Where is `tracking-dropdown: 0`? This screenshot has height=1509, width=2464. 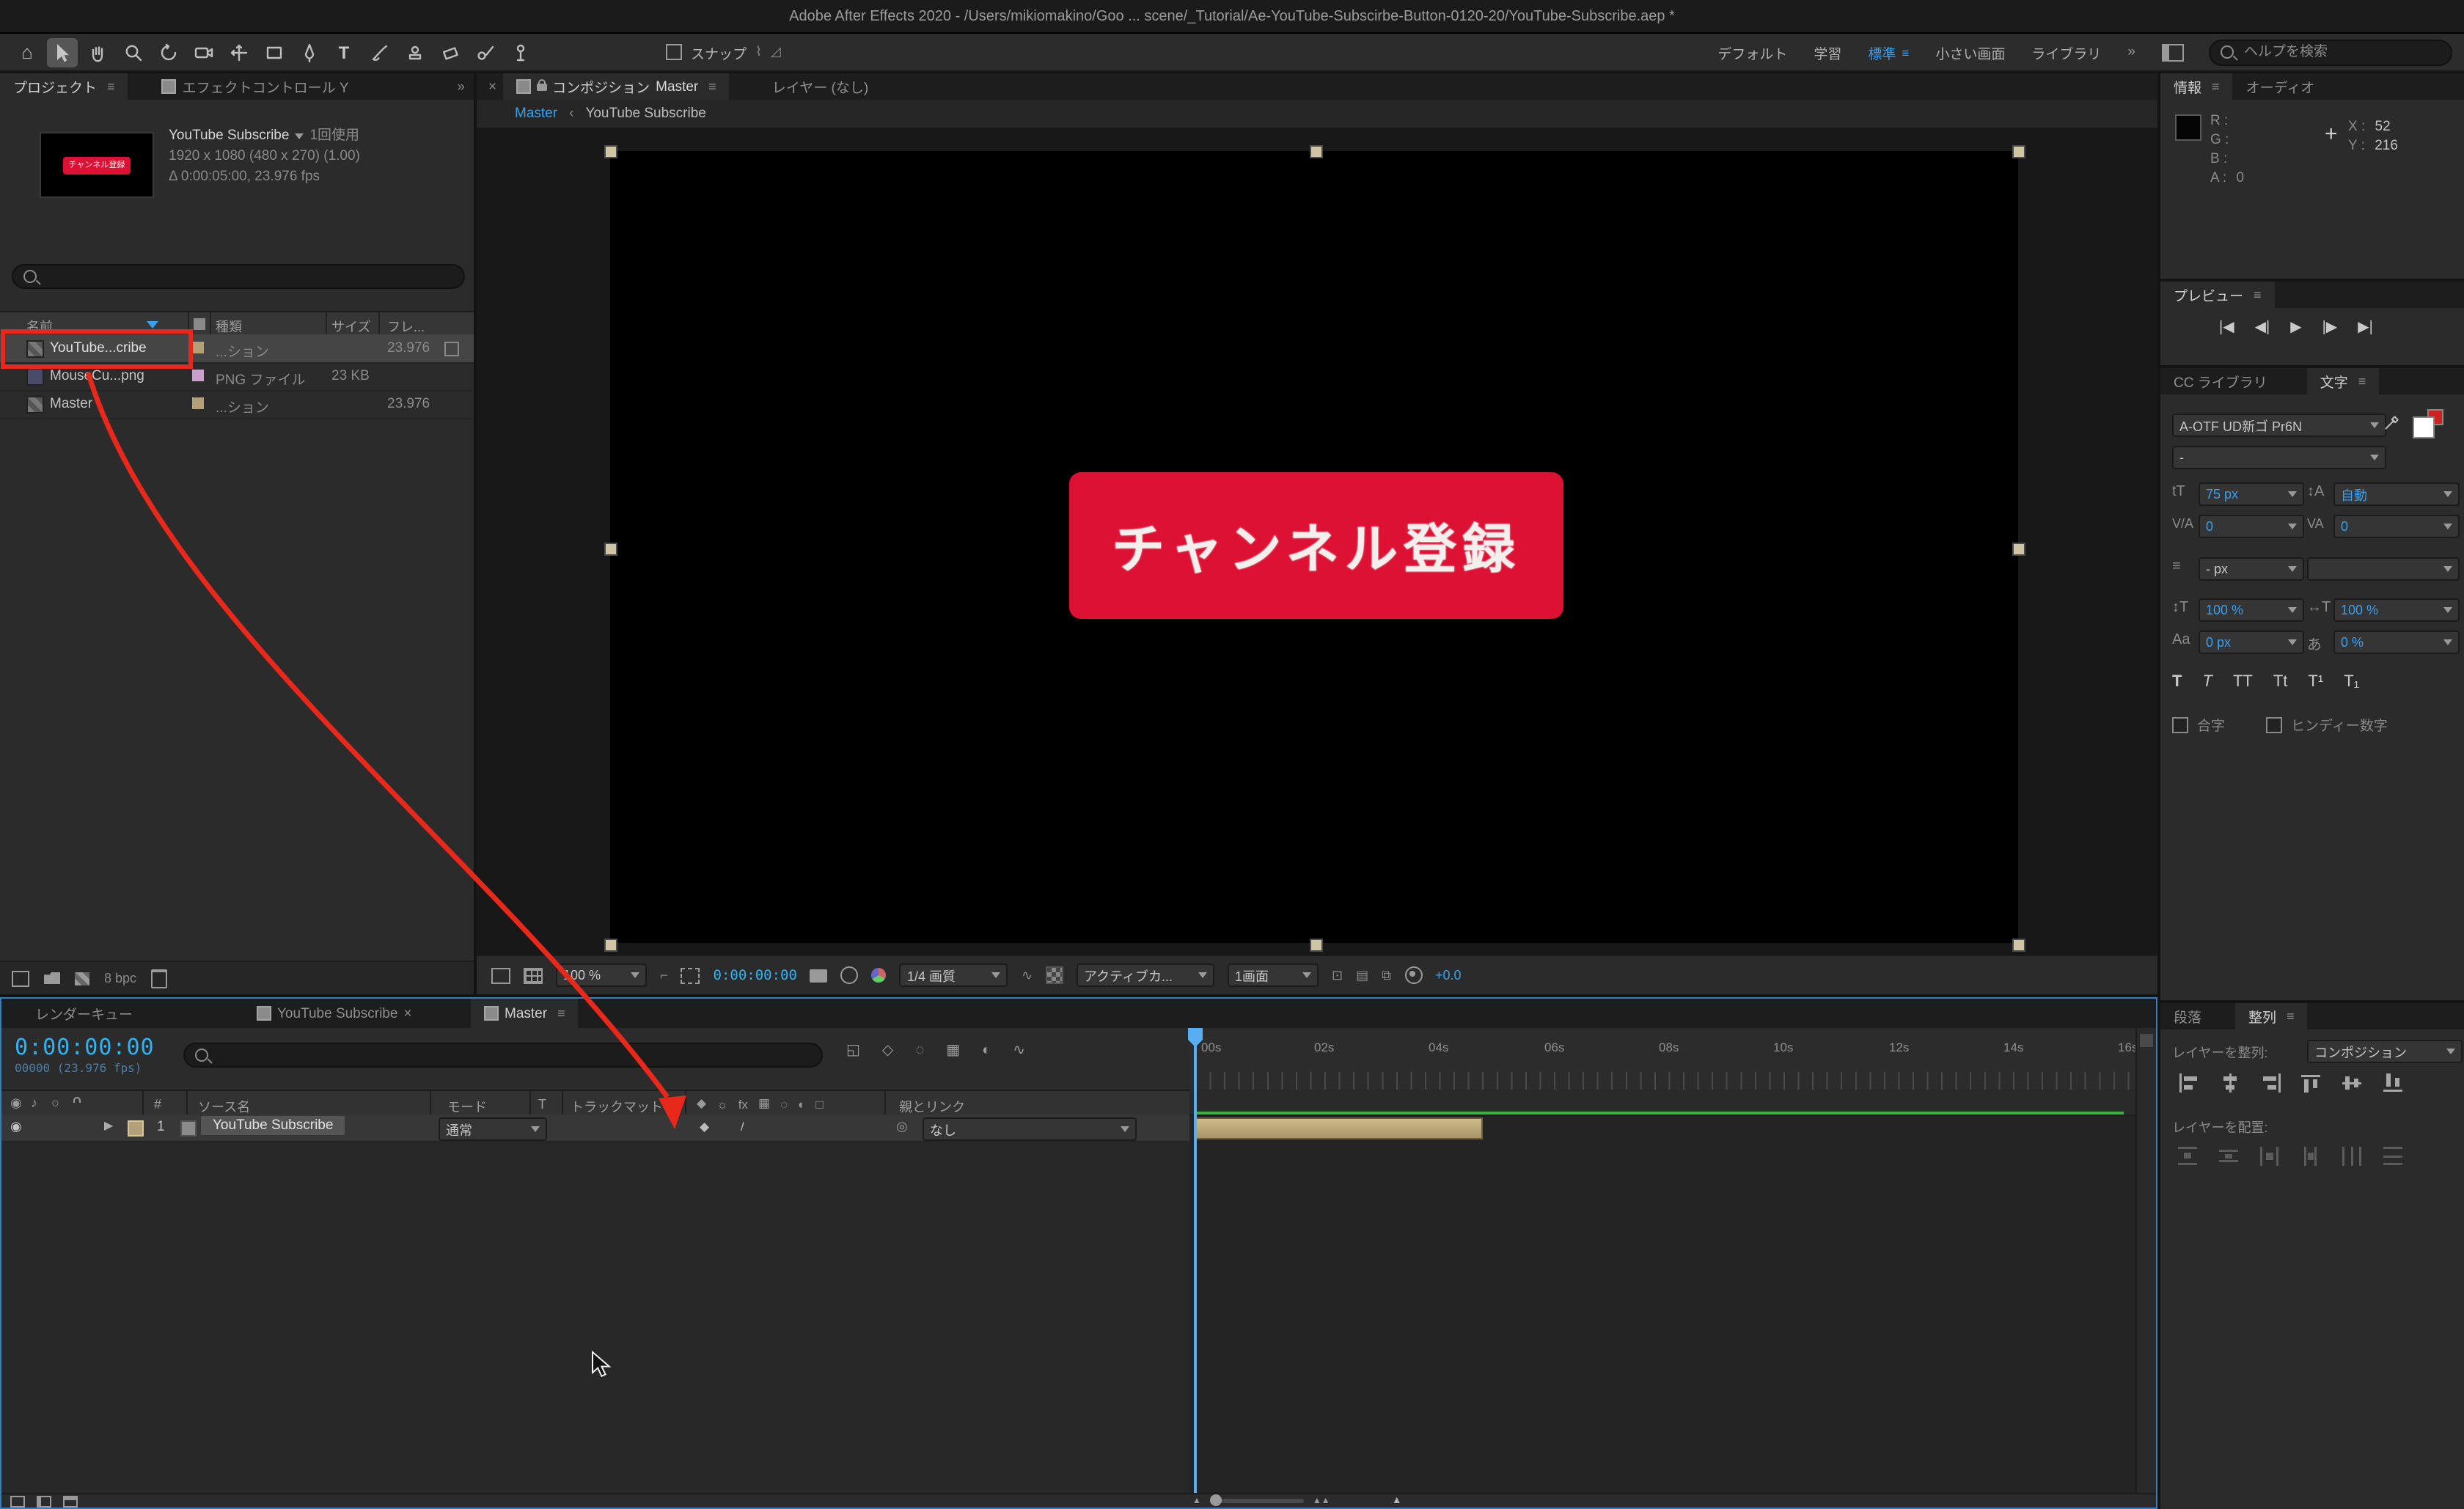 tracking-dropdown: 0 is located at coordinates (2396, 526).